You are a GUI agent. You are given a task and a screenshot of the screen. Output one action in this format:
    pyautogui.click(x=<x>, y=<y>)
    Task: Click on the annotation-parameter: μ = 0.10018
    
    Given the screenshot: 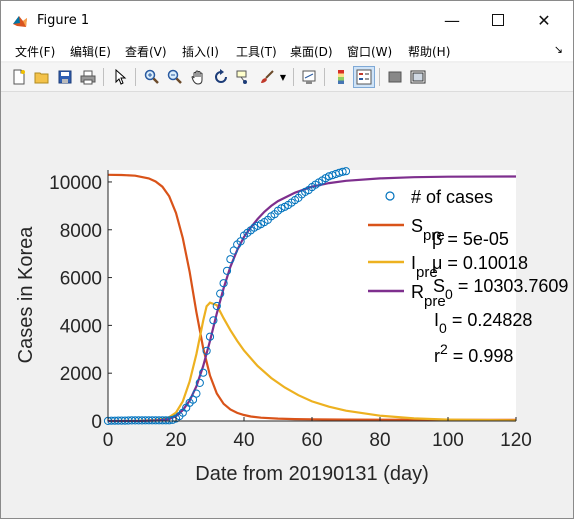 What is the action you would take?
    pyautogui.click(x=480, y=263)
    